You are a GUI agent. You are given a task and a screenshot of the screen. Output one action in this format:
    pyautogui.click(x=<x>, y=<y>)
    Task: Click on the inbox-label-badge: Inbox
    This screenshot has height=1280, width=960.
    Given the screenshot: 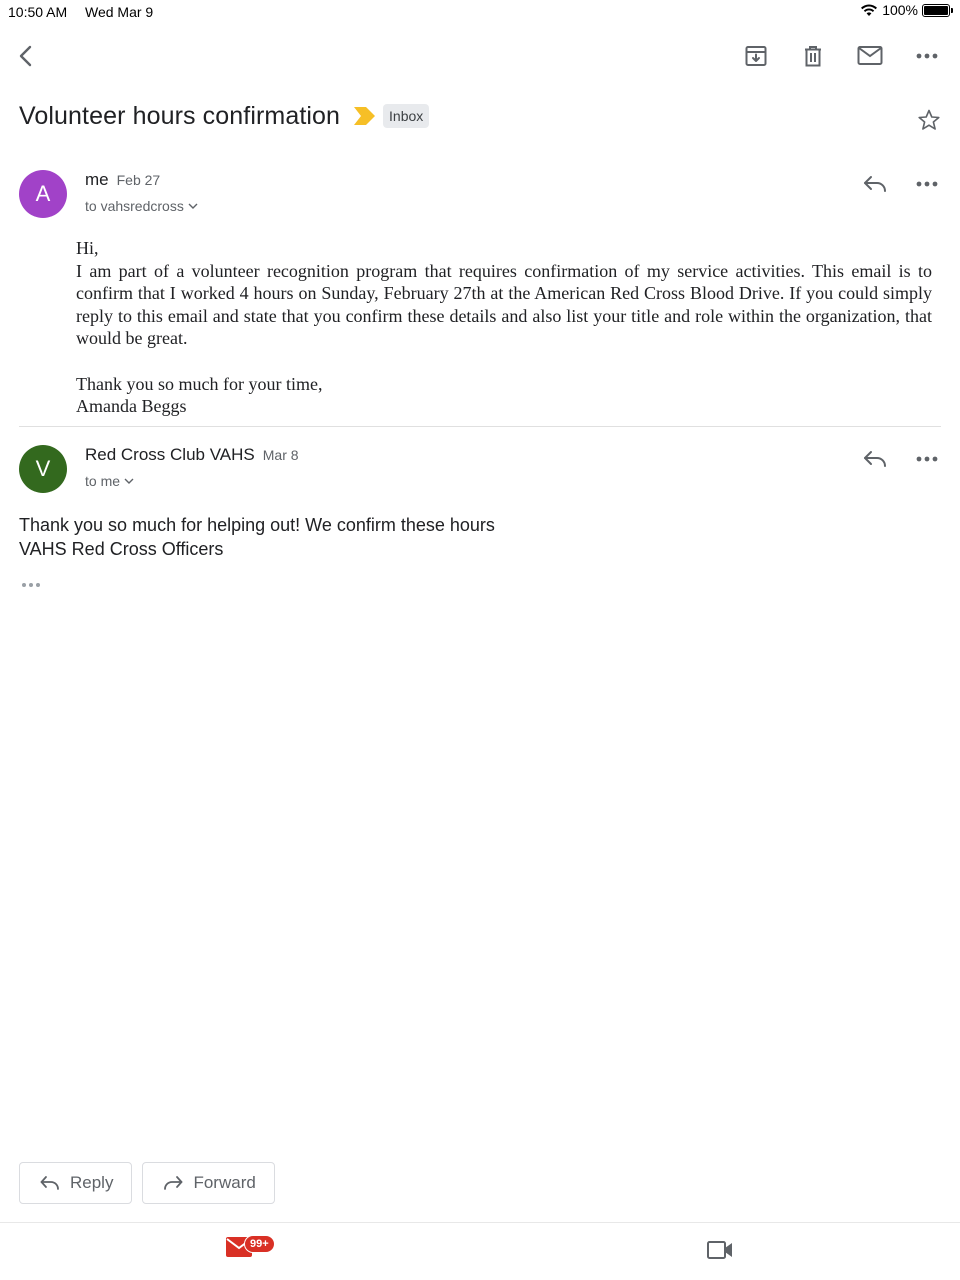 What is the action you would take?
    pyautogui.click(x=406, y=116)
    